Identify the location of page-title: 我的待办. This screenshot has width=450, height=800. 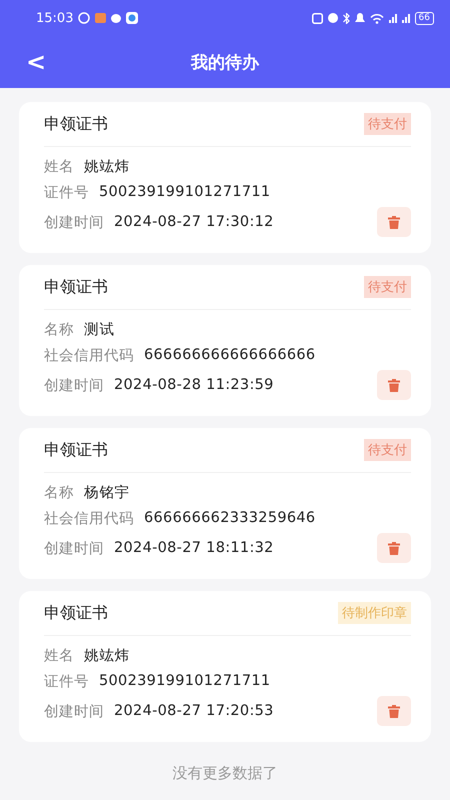
(225, 63).